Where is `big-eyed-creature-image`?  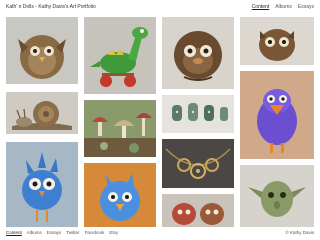
big-eyed-creature-image is located at coordinates (277, 41).